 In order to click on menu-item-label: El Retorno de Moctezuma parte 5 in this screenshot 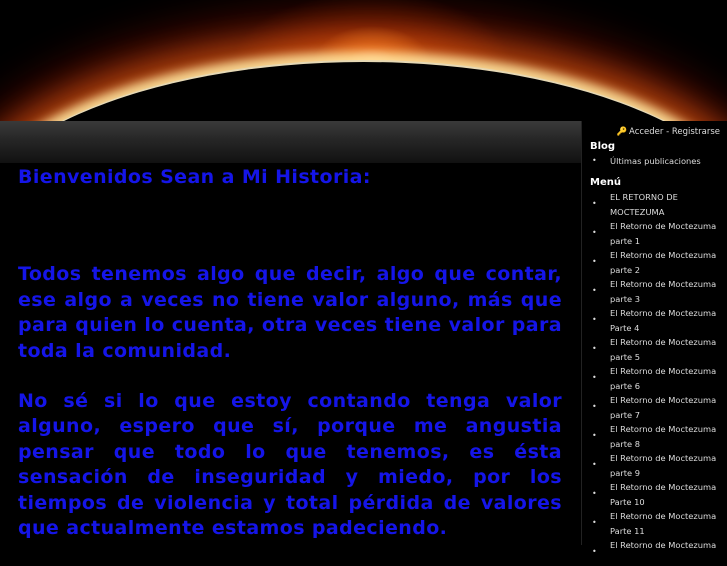, I will do `click(663, 349)`.